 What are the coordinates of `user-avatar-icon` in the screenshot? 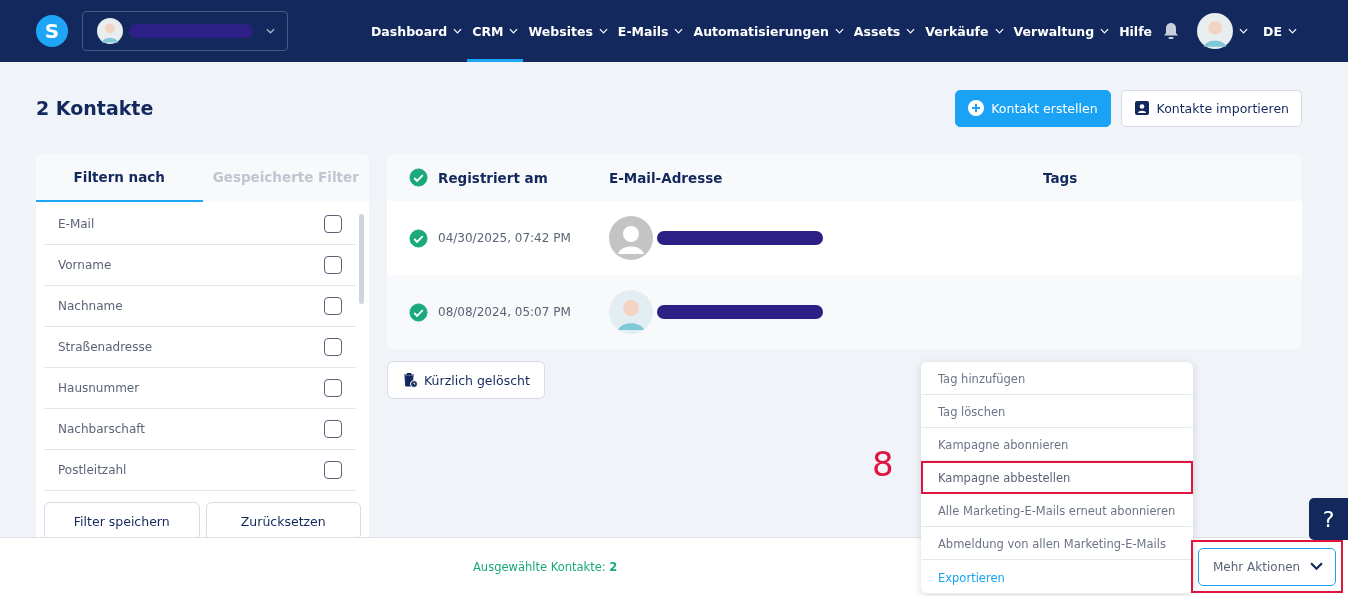 It's located at (1215, 31).